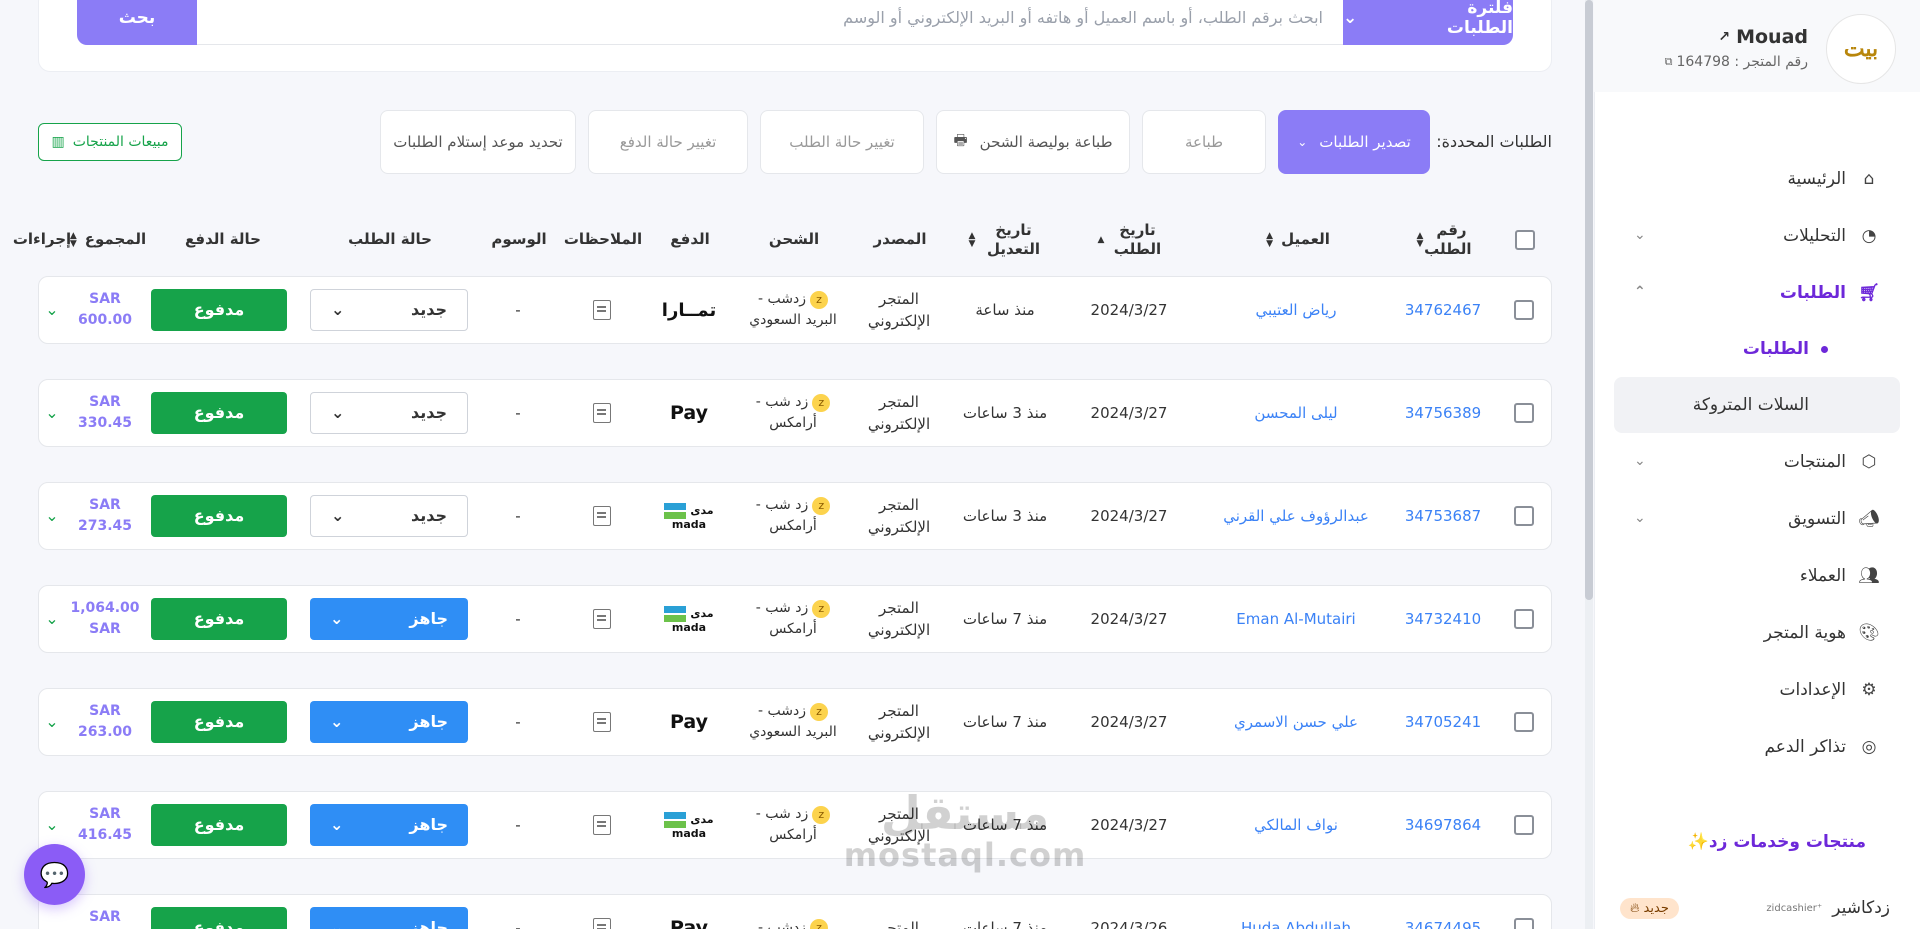 The height and width of the screenshot is (929, 1920). What do you see at coordinates (1443, 722) in the screenshot?
I see `order-number-link: 34705241` at bounding box center [1443, 722].